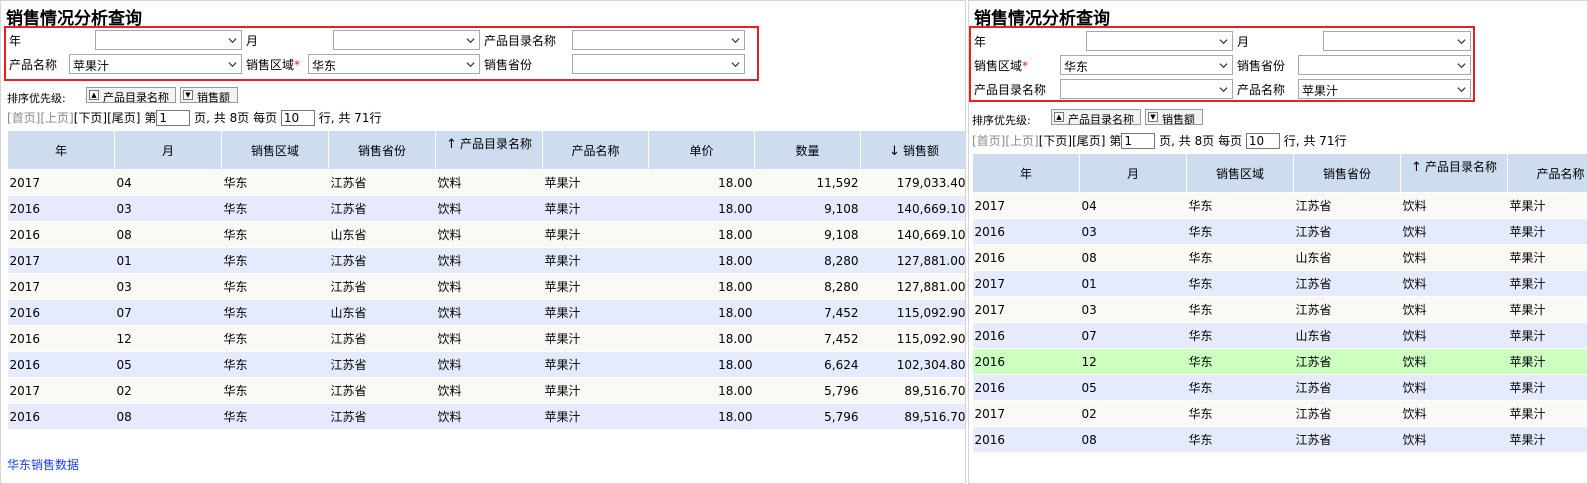 This screenshot has width=1588, height=484. What do you see at coordinates (324, 66) in the screenshot?
I see `region-select-value: 华东` at bounding box center [324, 66].